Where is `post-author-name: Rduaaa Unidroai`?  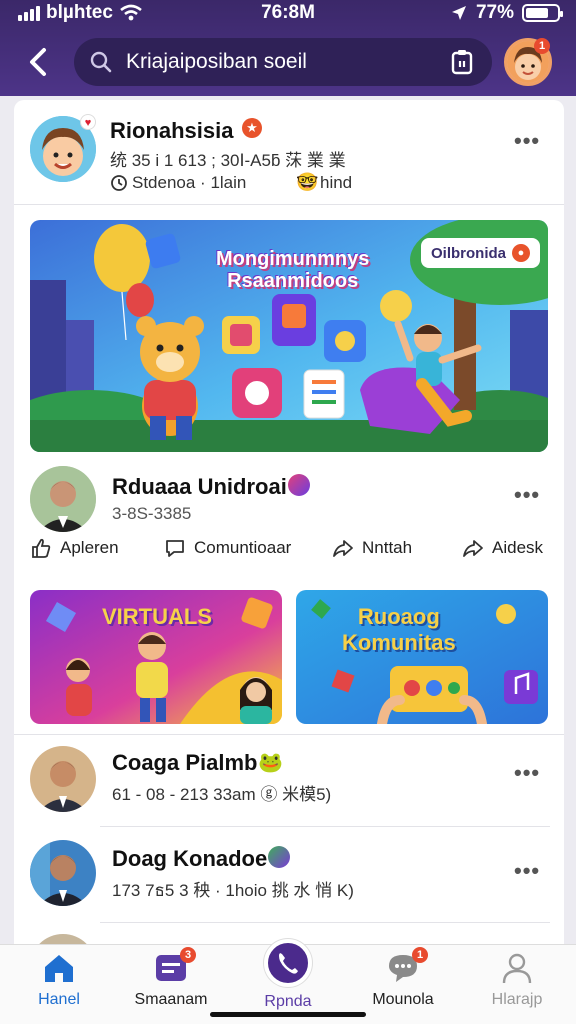 post-author-name: Rduaaa Unidroai is located at coordinates (199, 487).